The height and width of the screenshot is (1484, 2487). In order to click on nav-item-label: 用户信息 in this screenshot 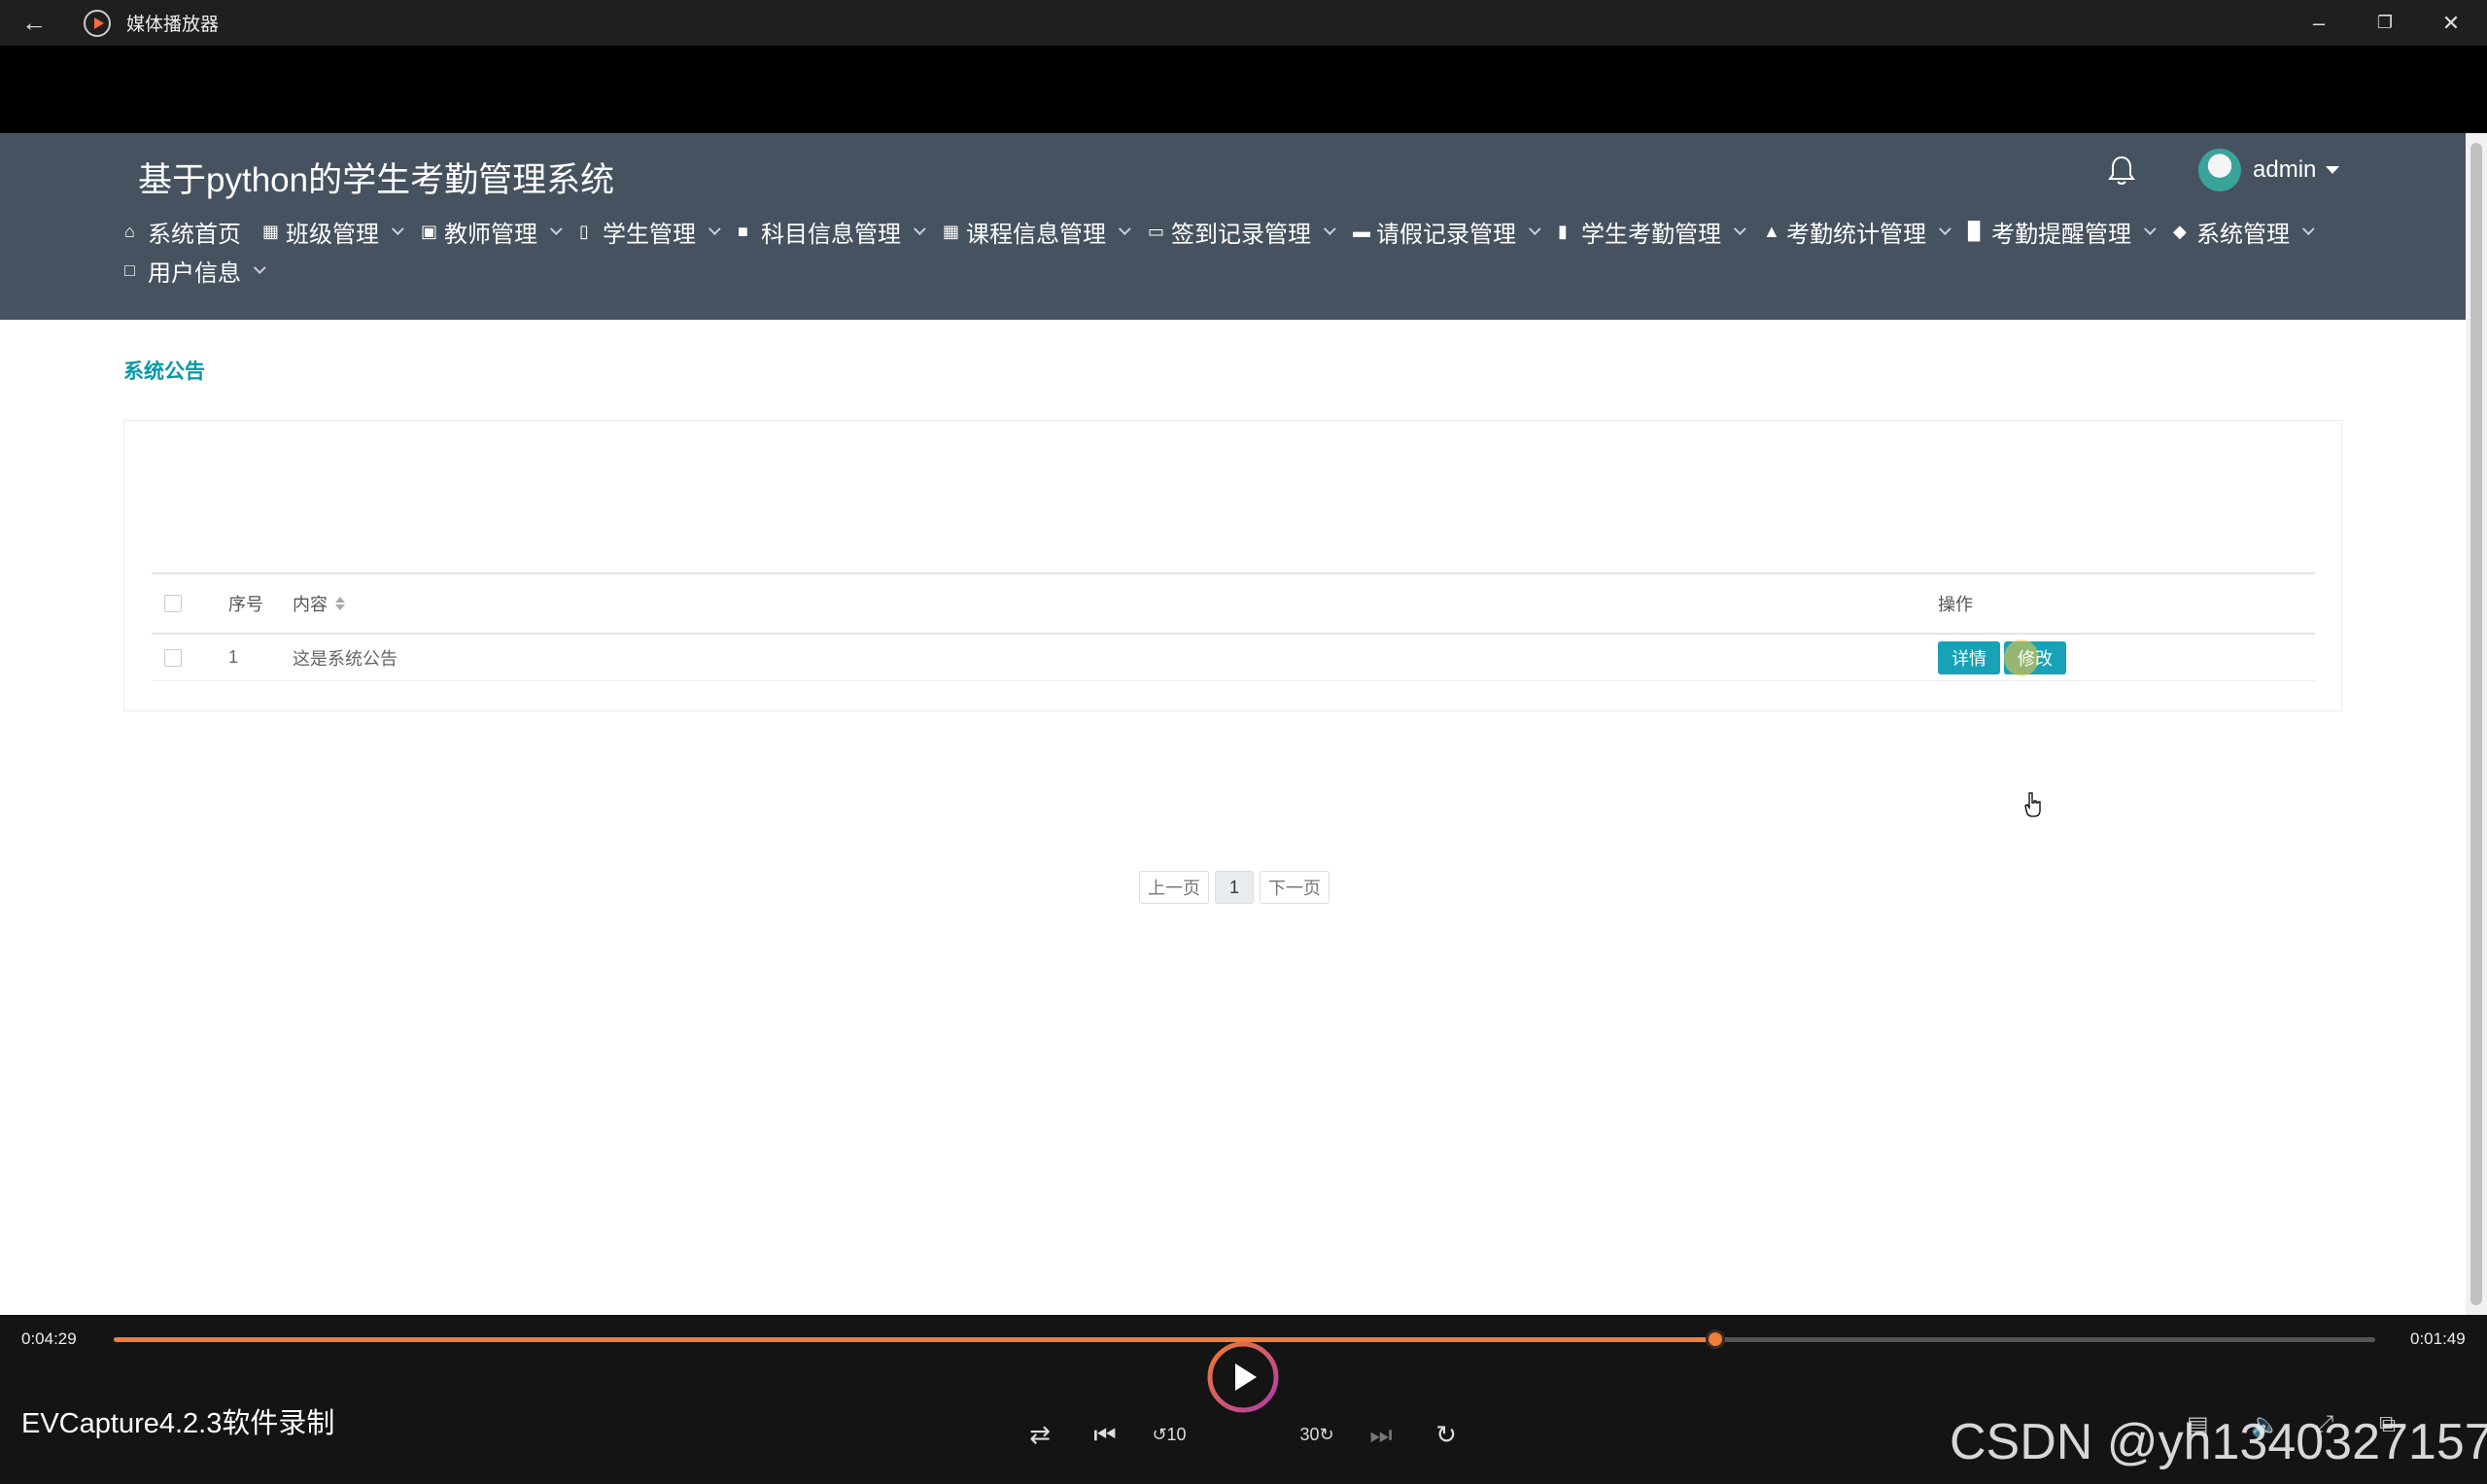, I will do `click(194, 273)`.